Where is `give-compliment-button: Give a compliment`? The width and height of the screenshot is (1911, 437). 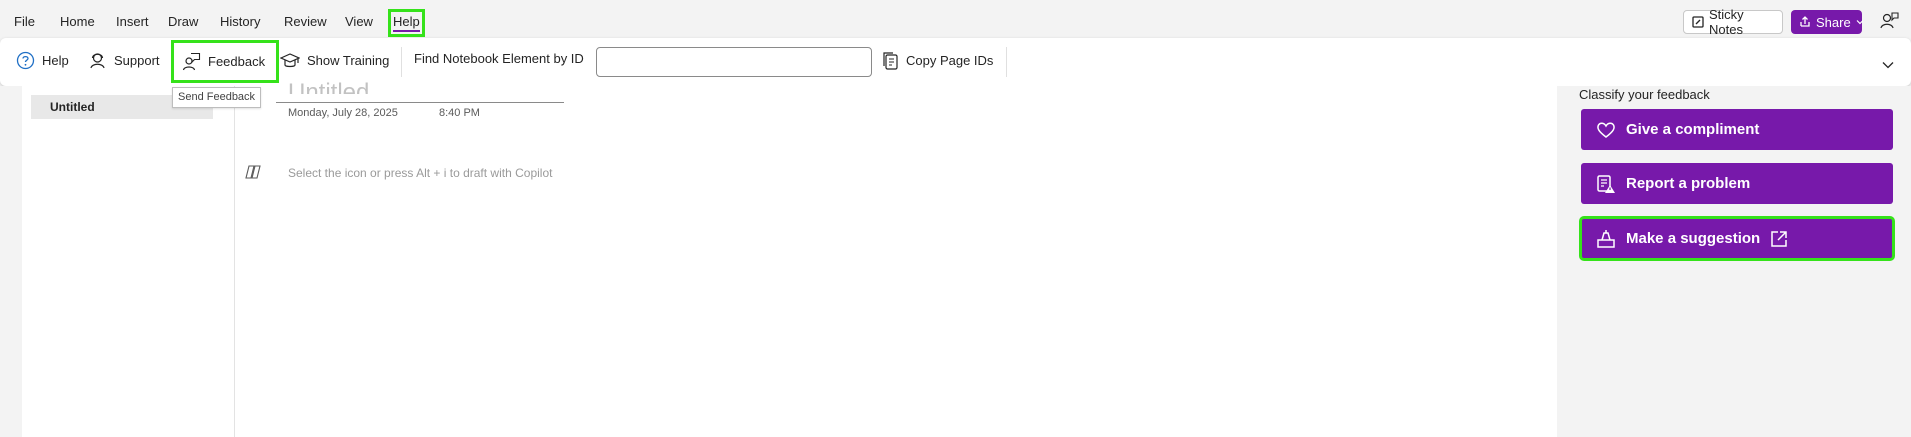 give-compliment-button: Give a compliment is located at coordinates (1737, 129).